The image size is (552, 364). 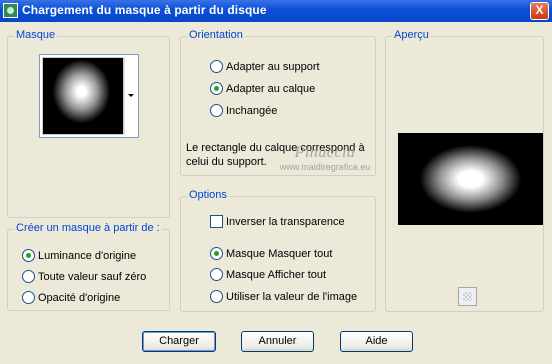 I want to click on radio-label: Masque Masquer tout, so click(x=279, y=254).